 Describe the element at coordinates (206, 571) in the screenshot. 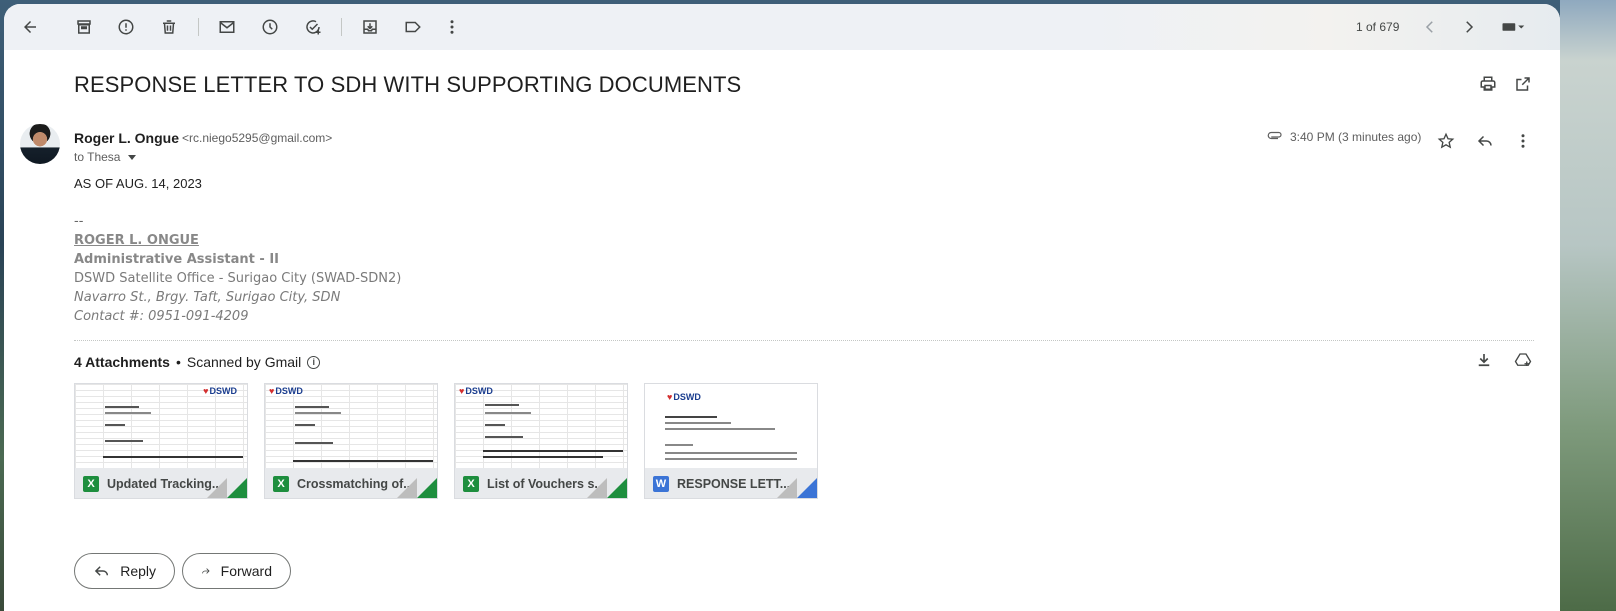

I see `forward-icon` at that location.